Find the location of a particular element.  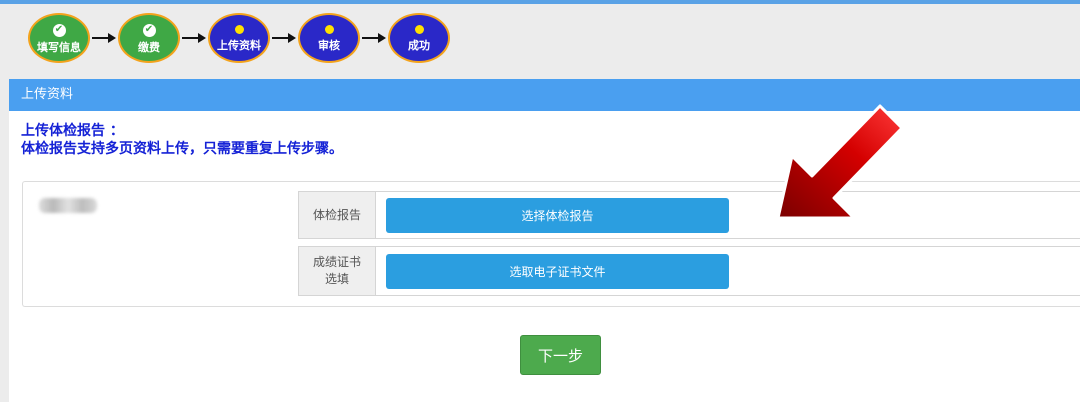

choose-certificate-button: 选取电子证书文件 is located at coordinates (557, 271).